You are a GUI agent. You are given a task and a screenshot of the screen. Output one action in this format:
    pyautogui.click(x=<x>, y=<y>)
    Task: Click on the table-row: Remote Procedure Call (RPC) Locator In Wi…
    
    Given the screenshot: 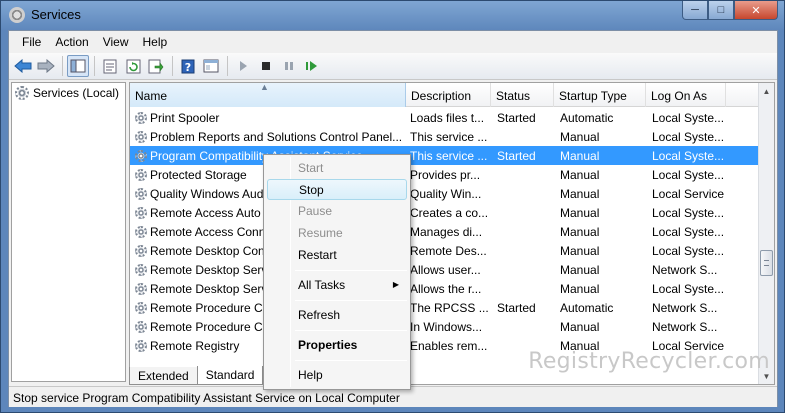 What is the action you would take?
    pyautogui.click(x=447, y=326)
    